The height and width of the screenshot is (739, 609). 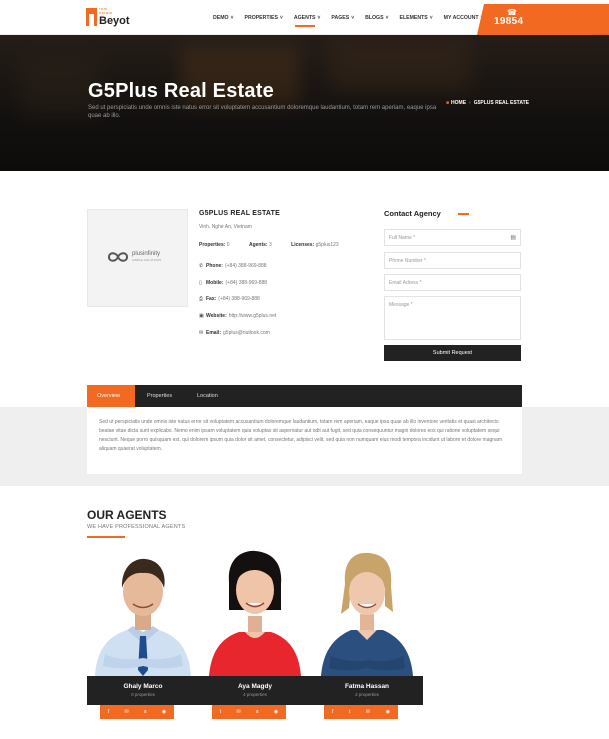 What do you see at coordinates (367, 694) in the screenshot?
I see `agent-properties-count: 2 properties` at bounding box center [367, 694].